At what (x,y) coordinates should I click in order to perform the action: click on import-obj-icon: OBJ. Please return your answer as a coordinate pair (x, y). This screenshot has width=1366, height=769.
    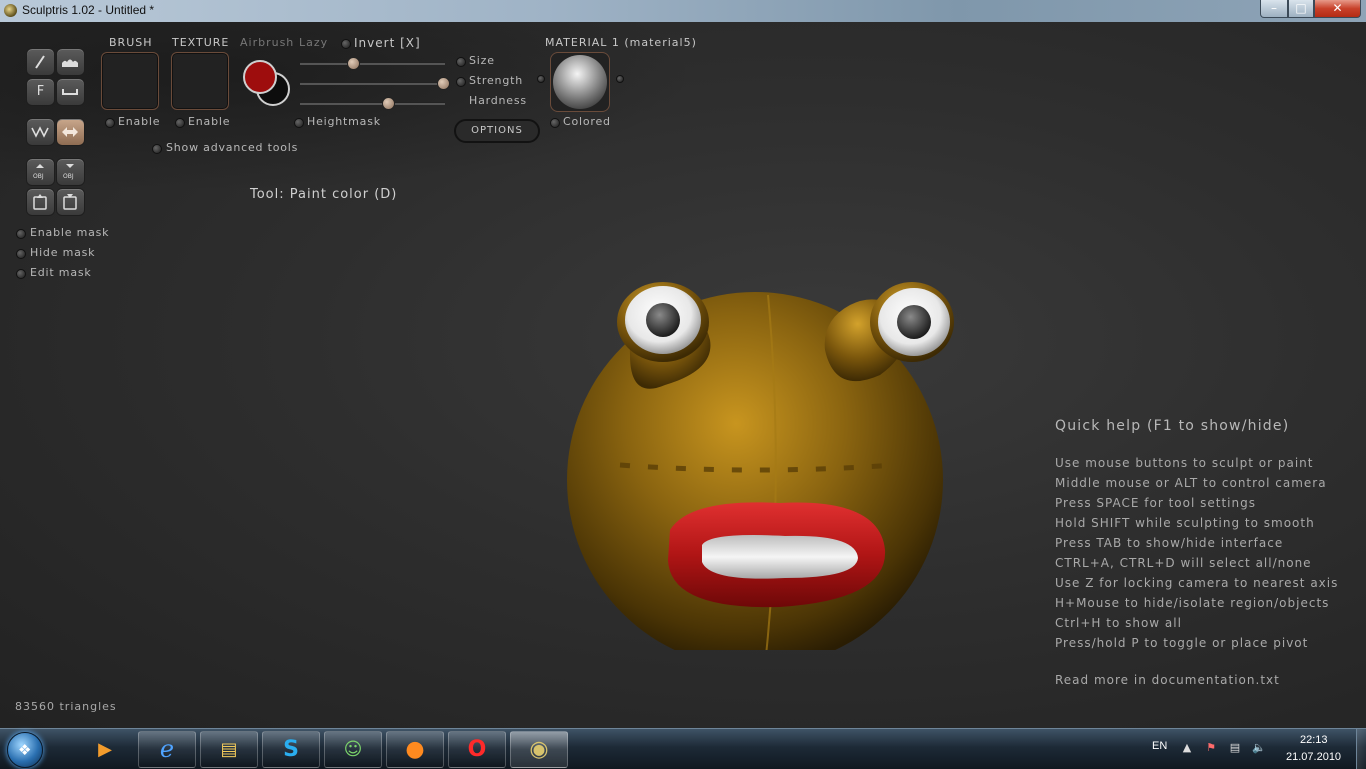
    Looking at the image, I should click on (38, 172).